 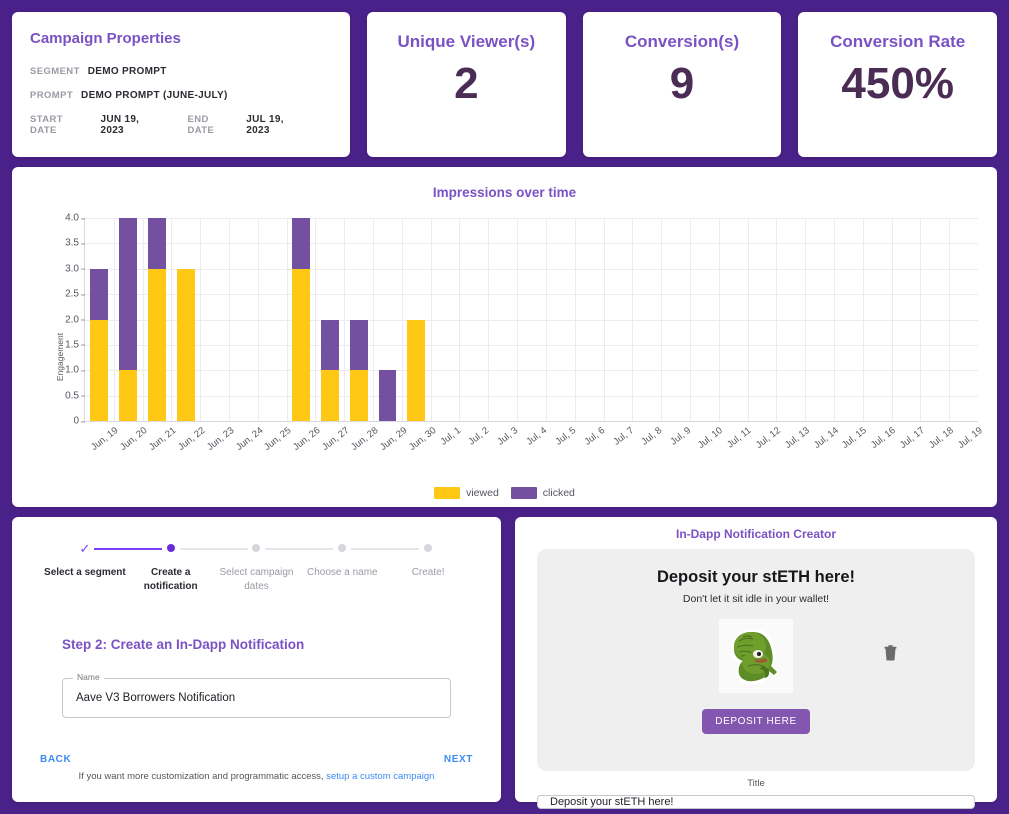 What do you see at coordinates (466, 41) in the screenshot?
I see `stat-label-unique-viewers: Unique Viewer(s)` at bounding box center [466, 41].